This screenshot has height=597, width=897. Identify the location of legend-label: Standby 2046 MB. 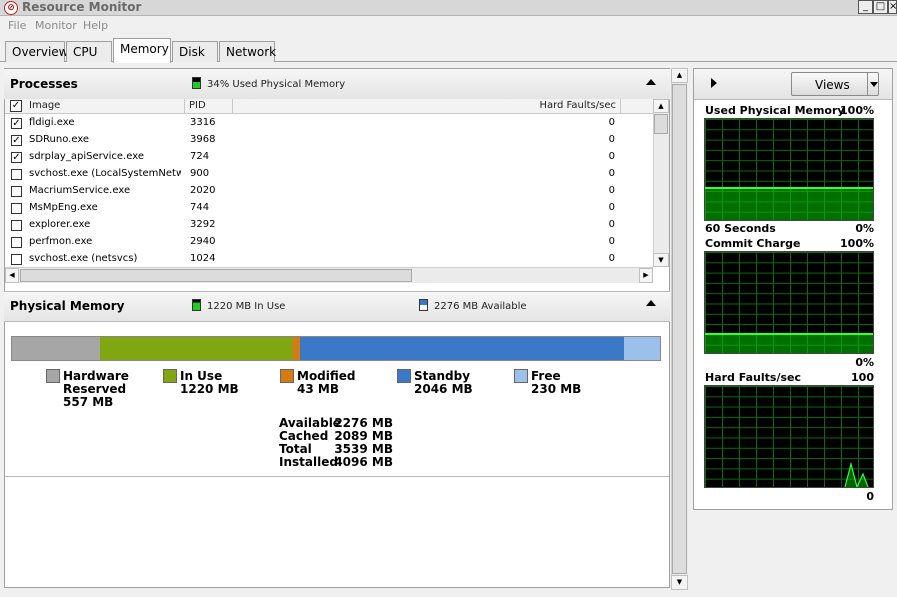
(443, 383).